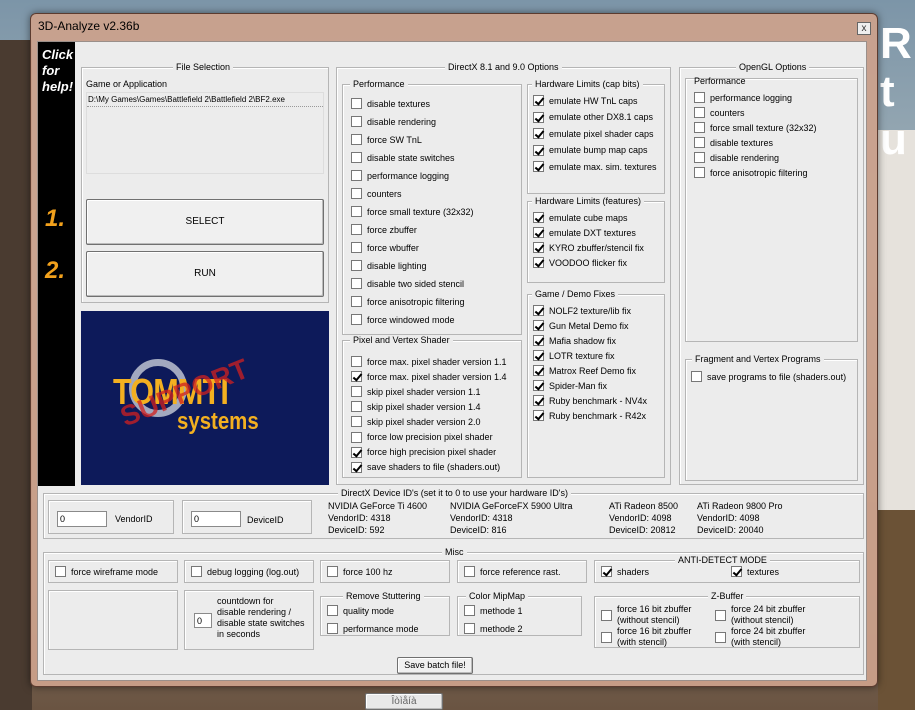 The image size is (915, 710). I want to click on help-text: Click for help!, so click(57, 71).